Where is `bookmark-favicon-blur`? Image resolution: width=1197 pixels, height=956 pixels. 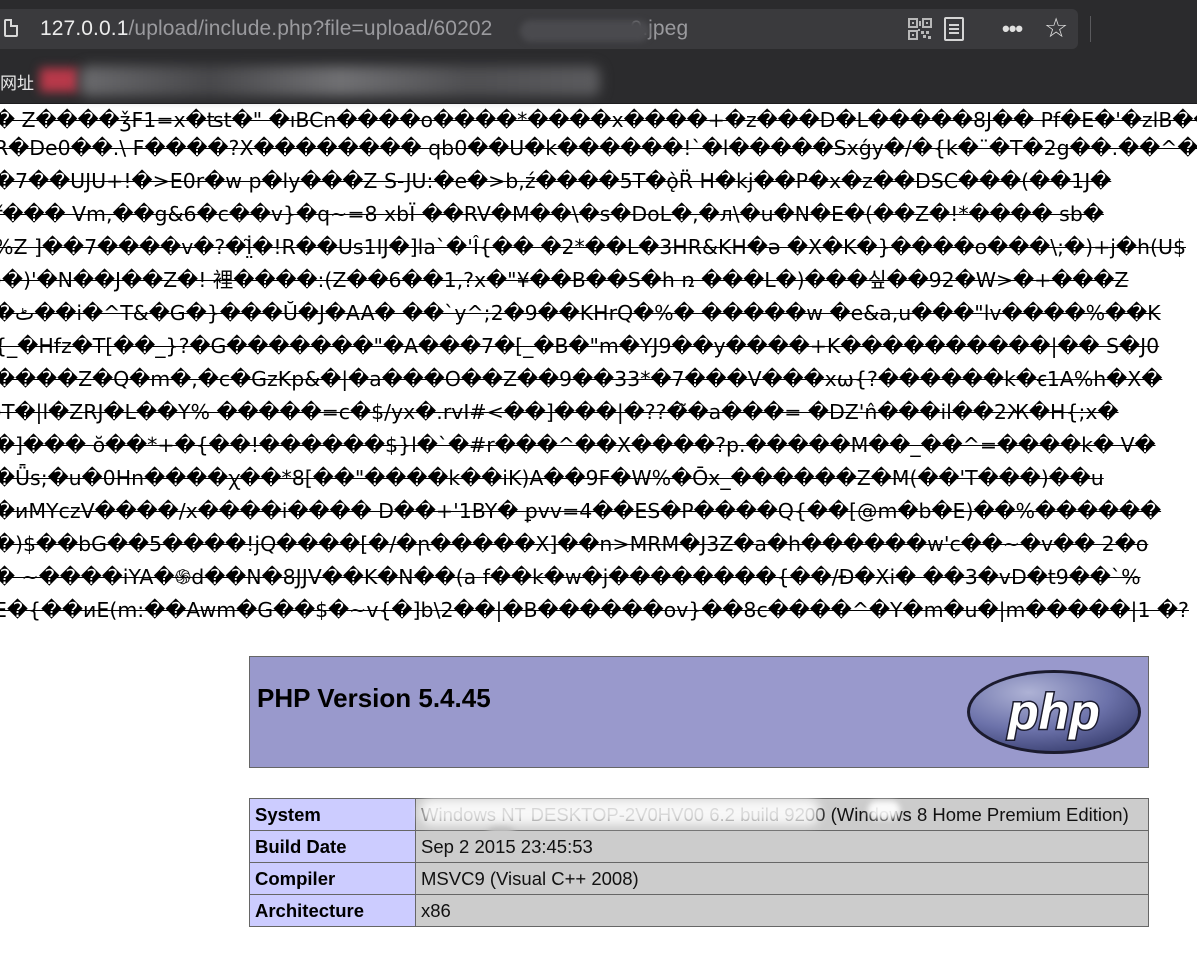 bookmark-favicon-blur is located at coordinates (59, 80).